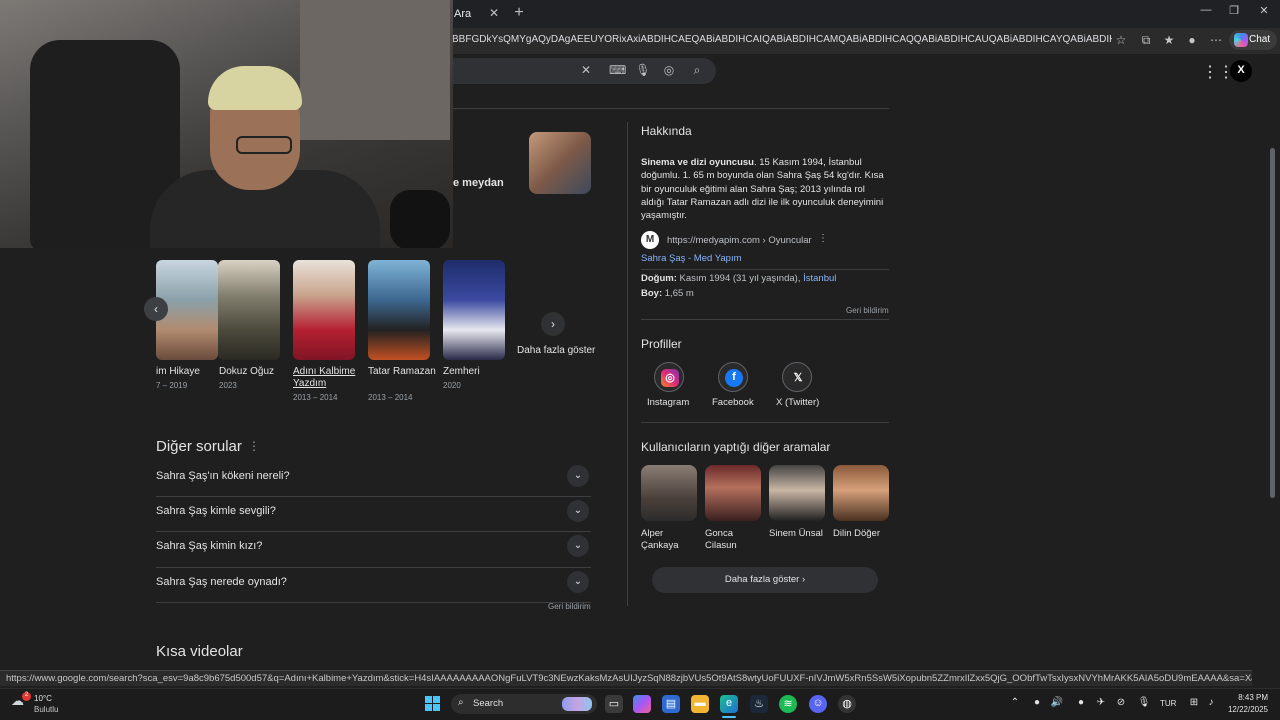  Describe the element at coordinates (1121, 41) in the screenshot. I see `favorite-star-icon: ☆` at that location.